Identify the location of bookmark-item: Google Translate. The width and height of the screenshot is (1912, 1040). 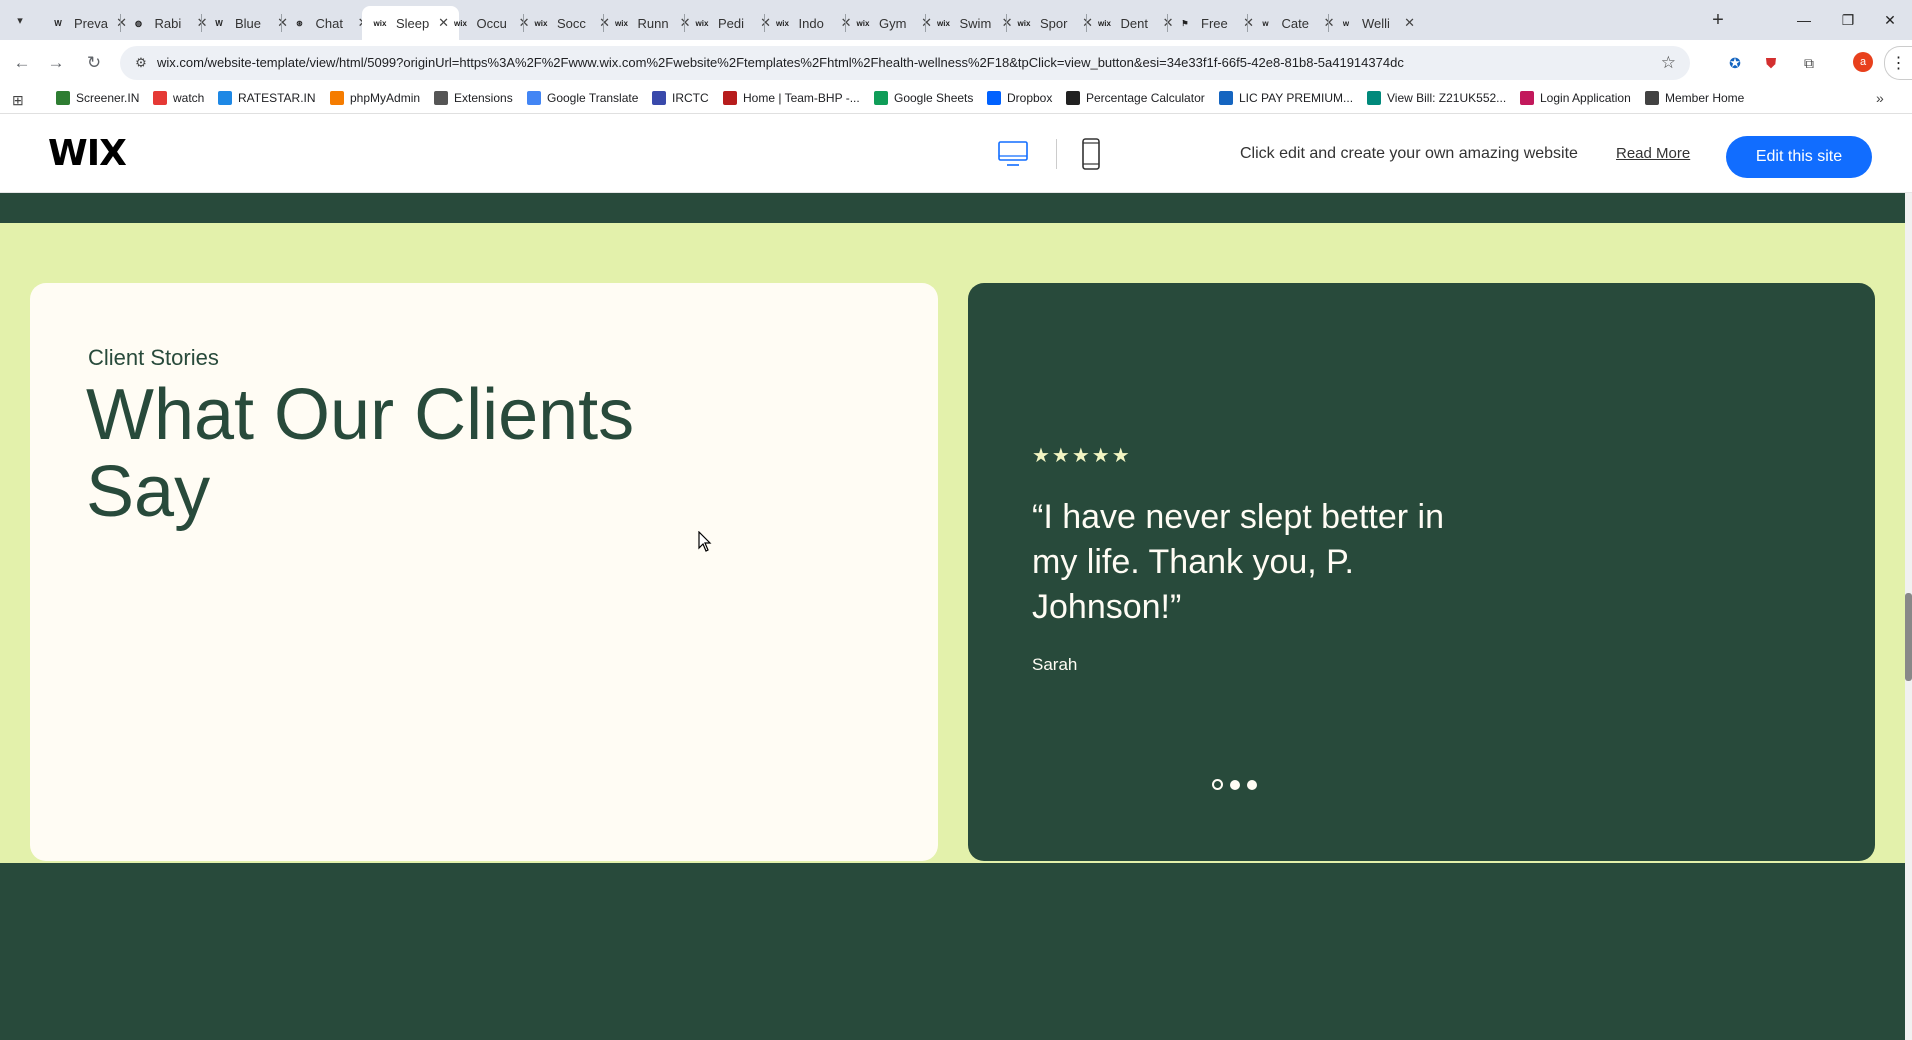
(582, 98).